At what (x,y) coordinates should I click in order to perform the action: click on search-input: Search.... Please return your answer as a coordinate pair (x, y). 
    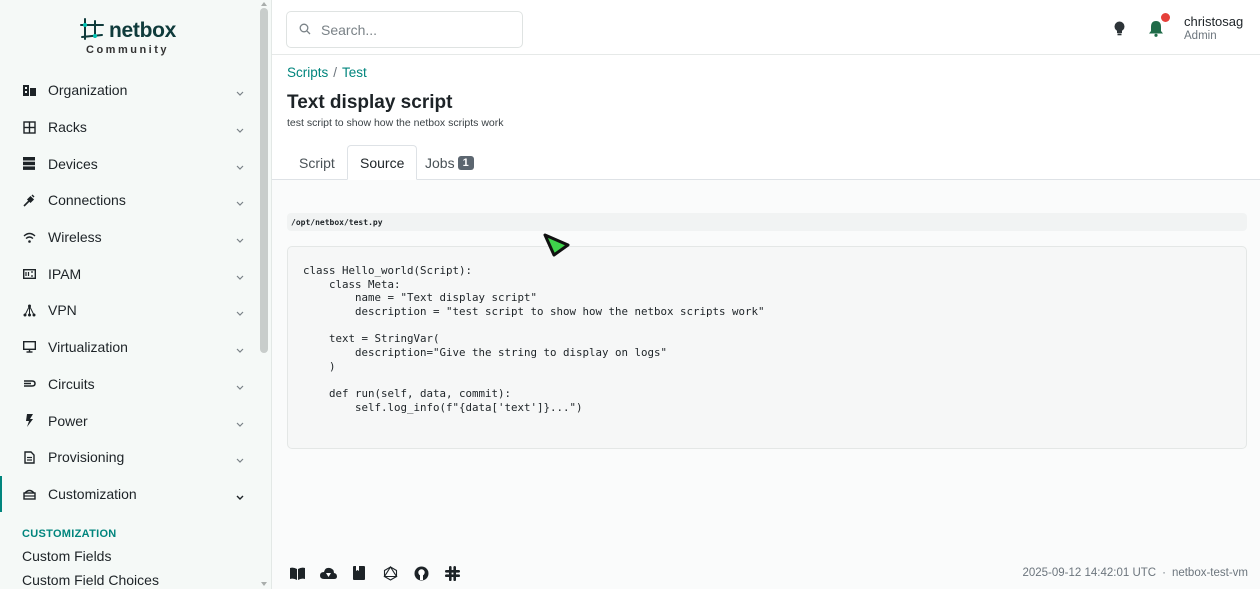
    Looking at the image, I should click on (404, 29).